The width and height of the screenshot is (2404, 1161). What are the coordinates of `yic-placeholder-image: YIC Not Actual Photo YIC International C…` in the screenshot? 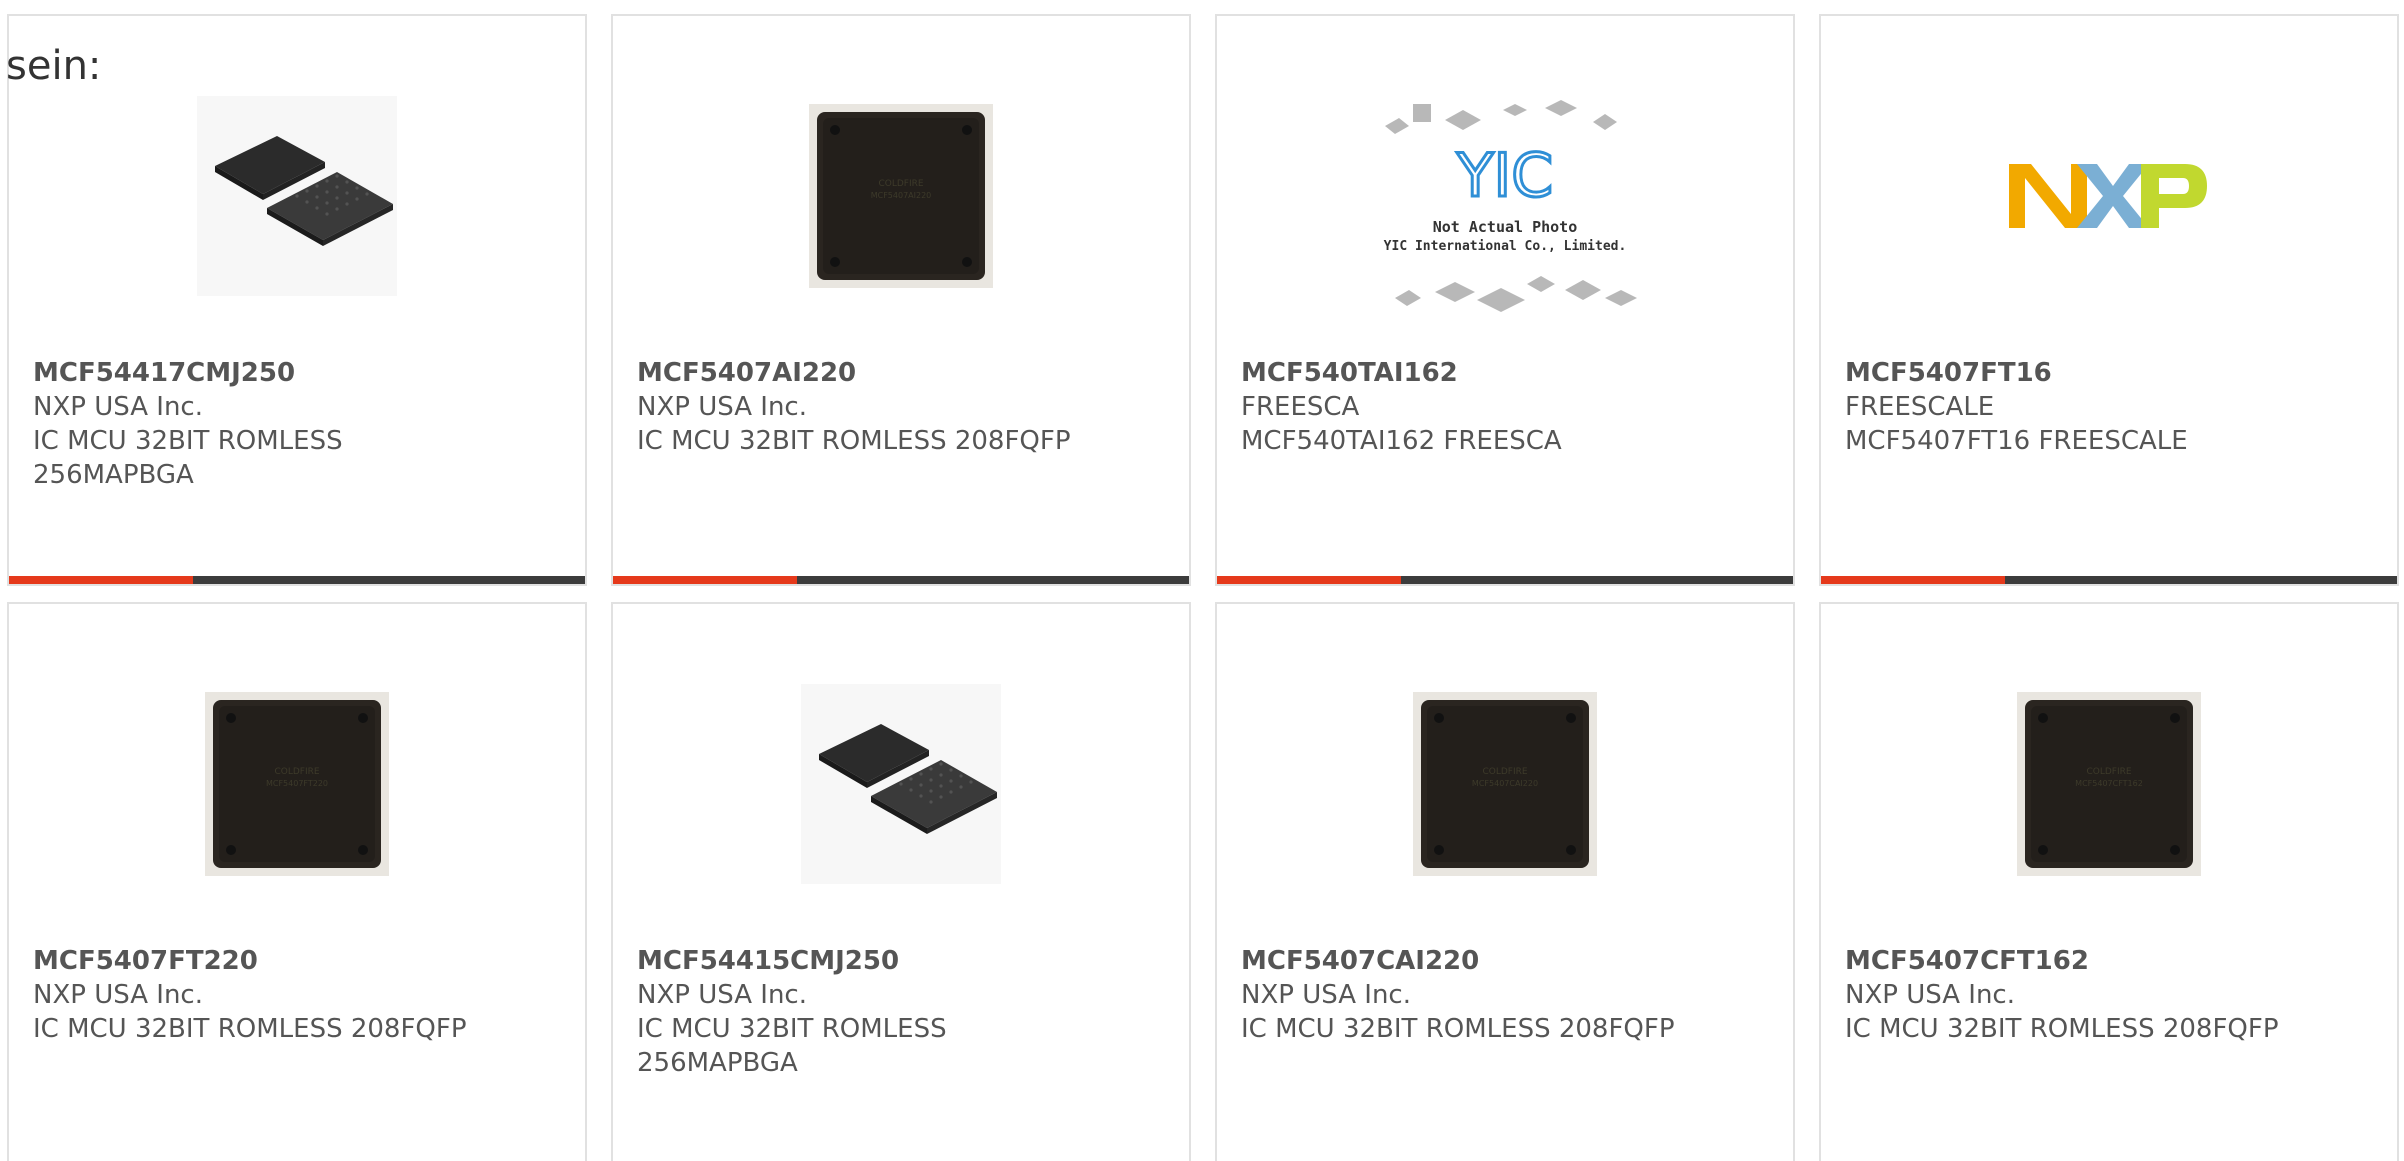 It's located at (1510, 206).